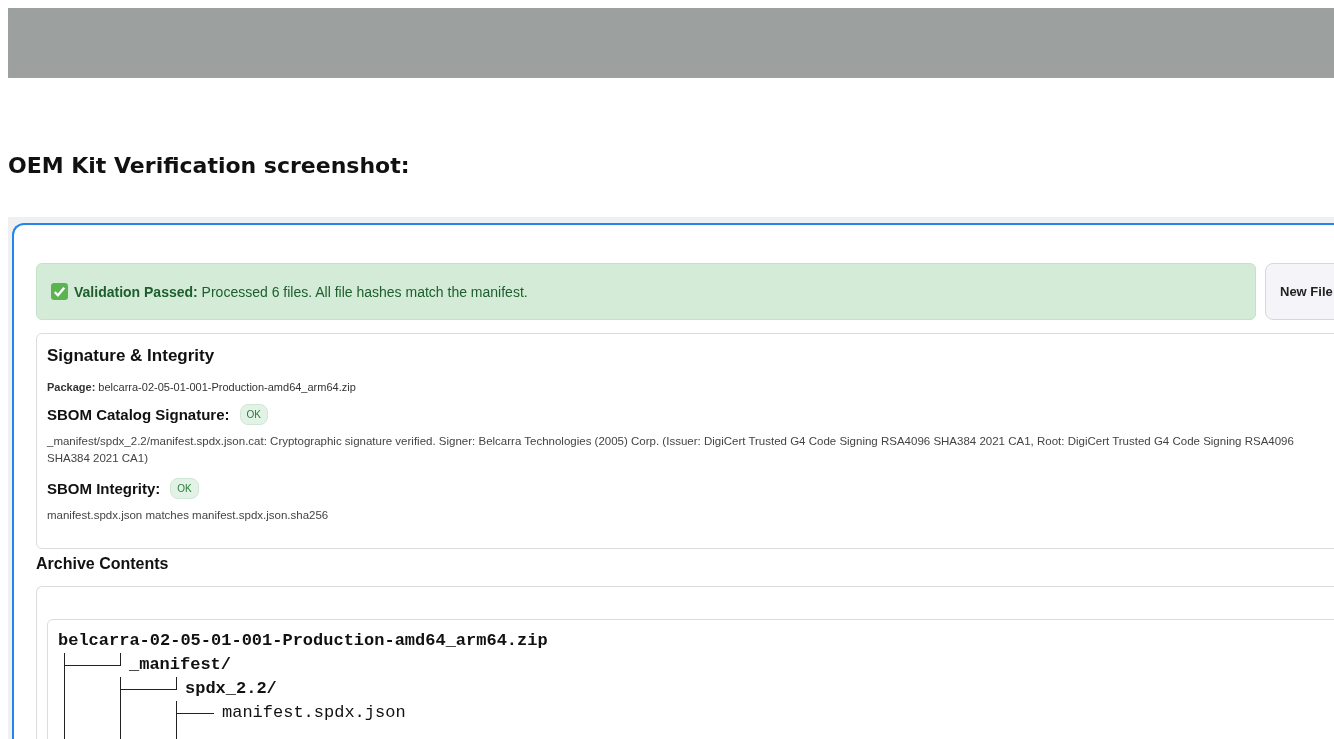 This screenshot has width=1334, height=739. Describe the element at coordinates (131, 356) in the screenshot. I see `card-title: Signature & Integrity` at that location.